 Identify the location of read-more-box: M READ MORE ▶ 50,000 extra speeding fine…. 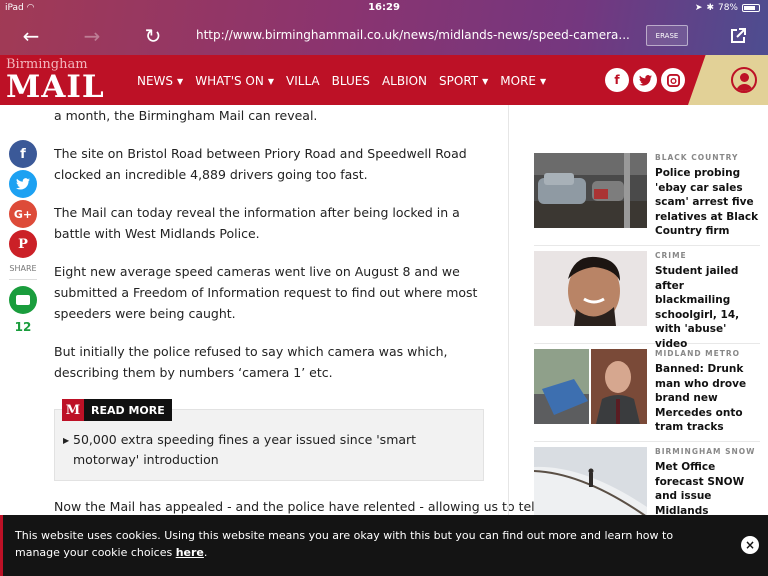
(269, 440).